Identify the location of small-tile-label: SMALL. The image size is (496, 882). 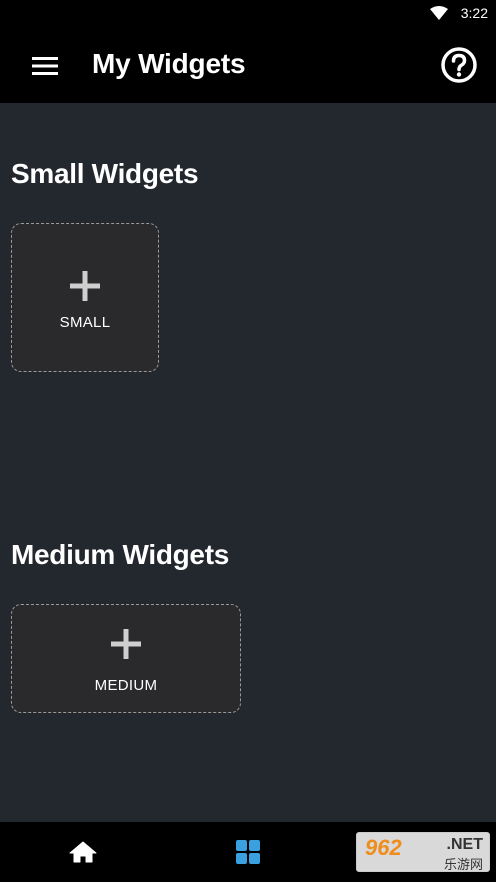
(85, 322).